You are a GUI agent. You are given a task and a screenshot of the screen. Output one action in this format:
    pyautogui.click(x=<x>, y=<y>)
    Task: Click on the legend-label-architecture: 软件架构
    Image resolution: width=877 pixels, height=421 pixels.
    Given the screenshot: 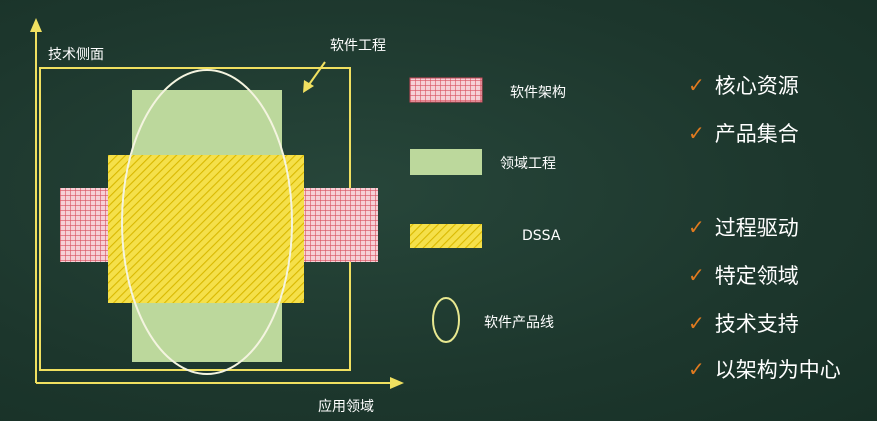 What is the action you would take?
    pyautogui.click(x=538, y=93)
    